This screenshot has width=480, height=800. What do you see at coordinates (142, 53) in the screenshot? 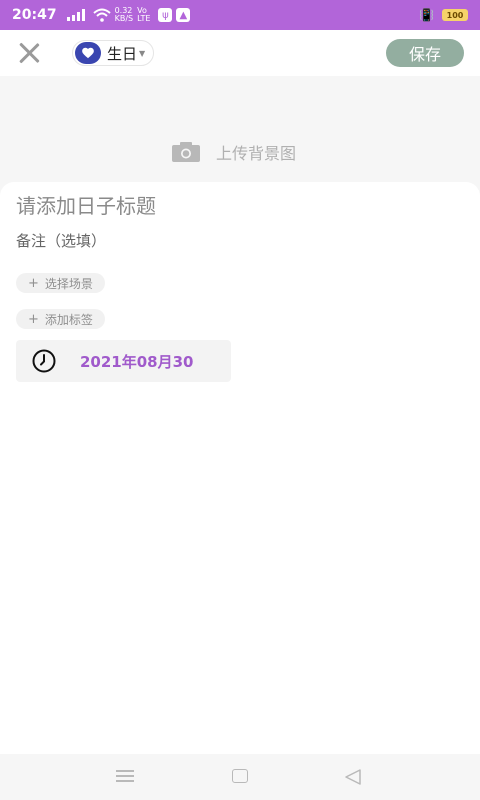
I see `chevron-down-icon: ▼` at bounding box center [142, 53].